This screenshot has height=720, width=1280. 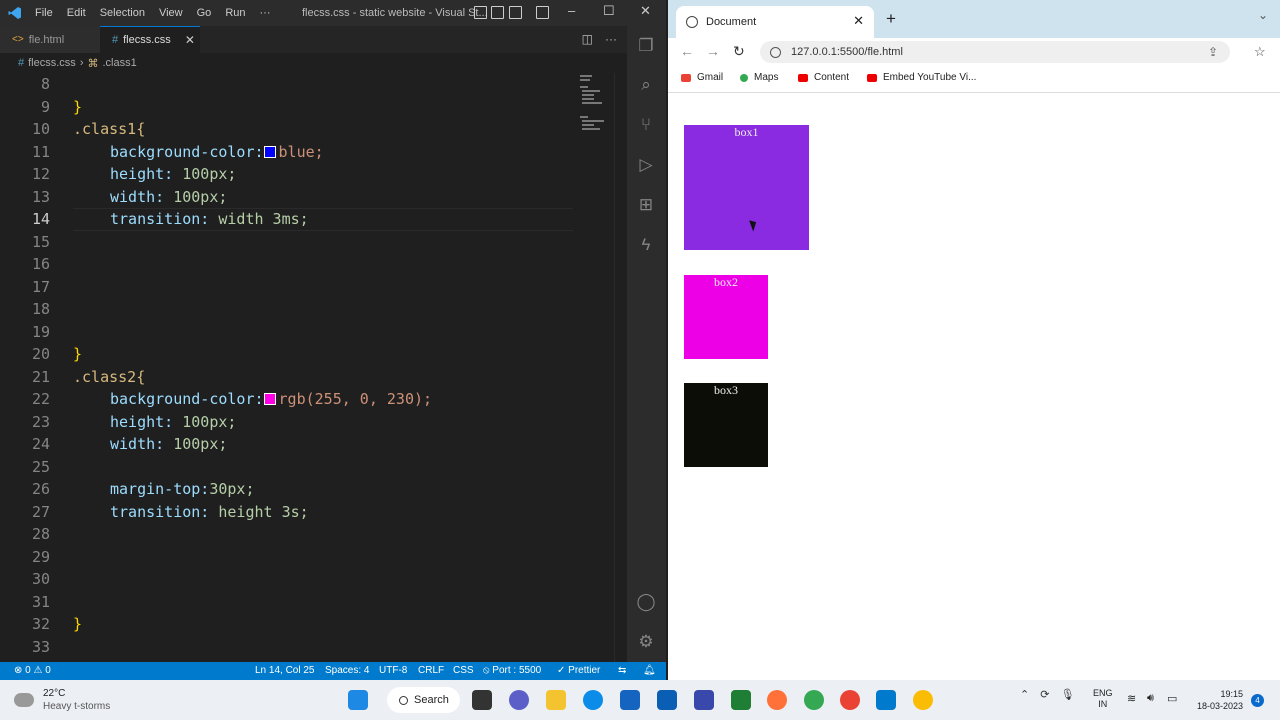 What do you see at coordinates (556, 700) in the screenshot?
I see `file-explorer-icon` at bounding box center [556, 700].